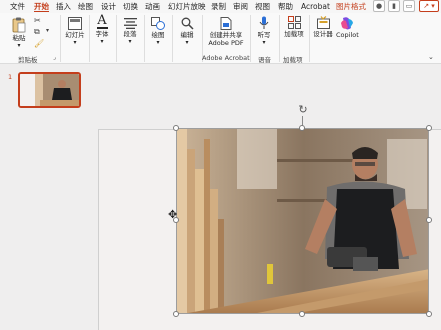 The height and width of the screenshot is (330, 441). What do you see at coordinates (240, 6) in the screenshot?
I see `tab-review: 审阅` at bounding box center [240, 6].